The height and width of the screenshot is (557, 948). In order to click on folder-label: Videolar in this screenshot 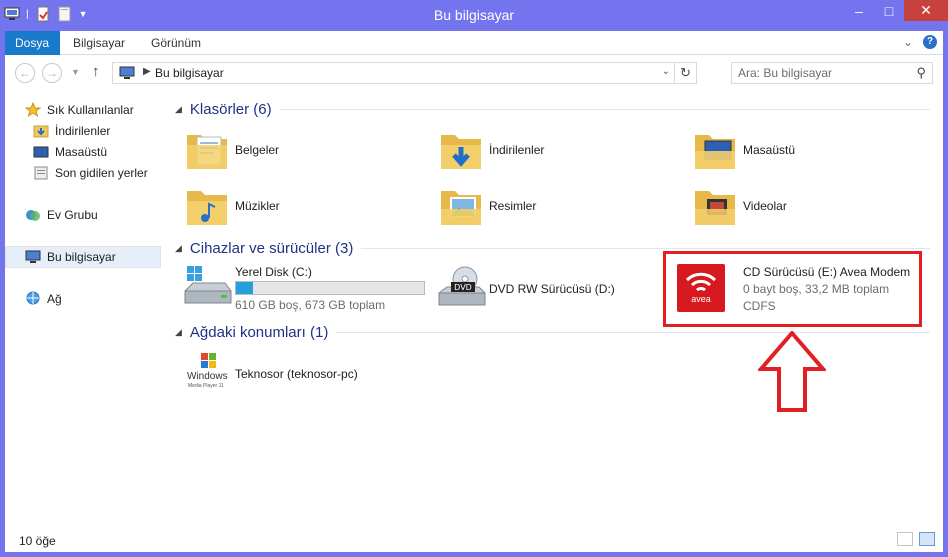, I will do `click(765, 206)`.